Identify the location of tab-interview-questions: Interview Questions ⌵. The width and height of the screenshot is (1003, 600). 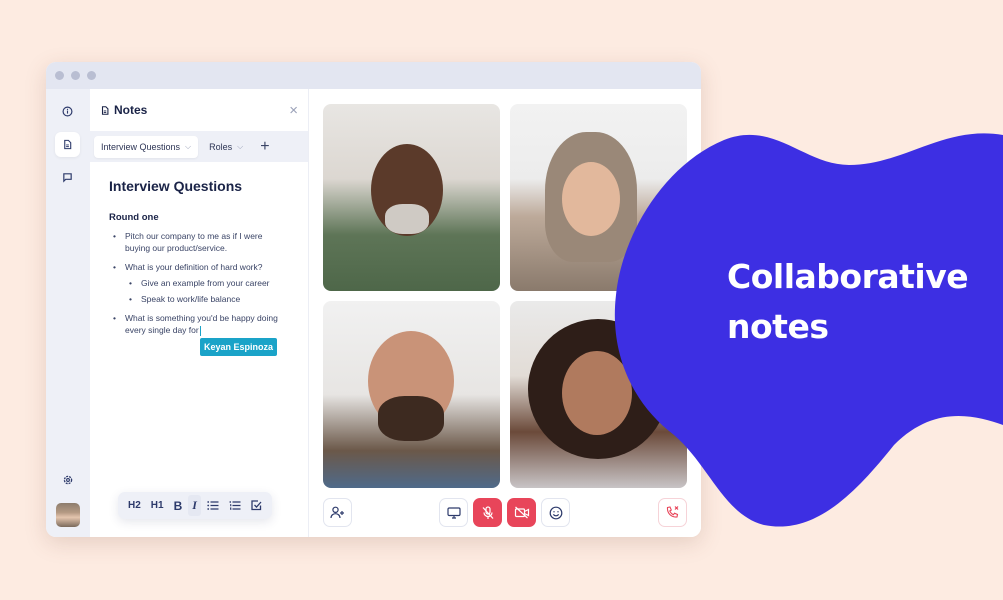
(146, 146).